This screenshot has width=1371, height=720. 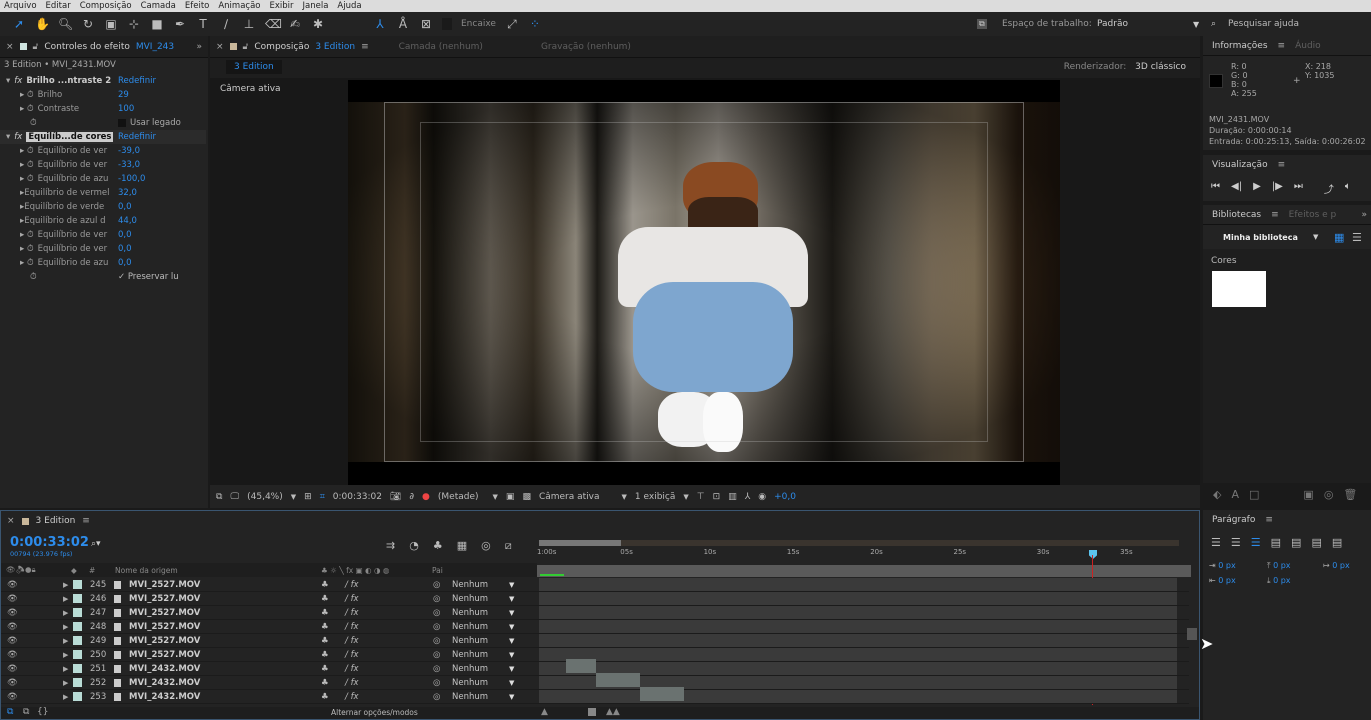 I want to click on zoom-in-icon: ▲▲, so click(x=613, y=712).